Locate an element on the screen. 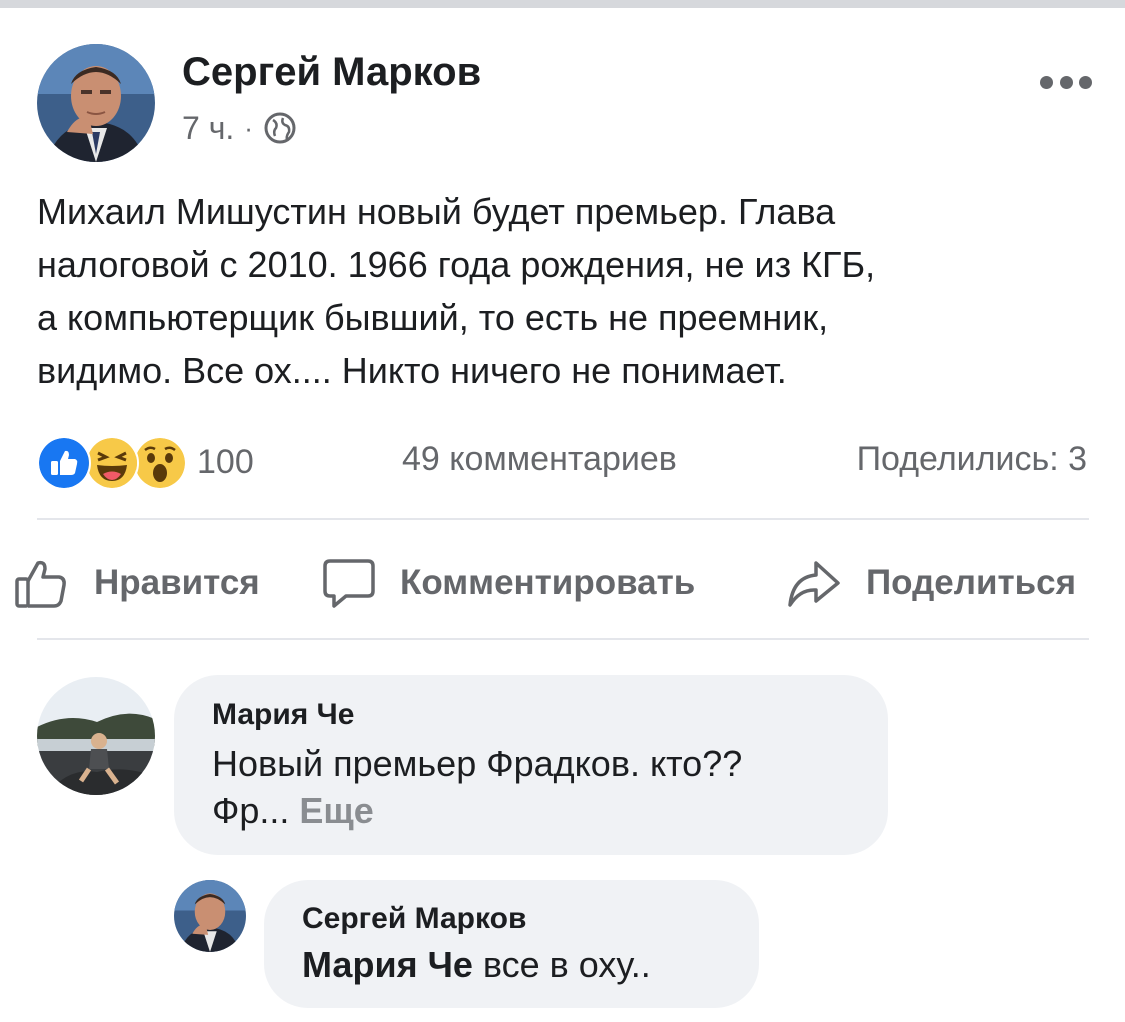  comment-label: Комментировать is located at coordinates (548, 582).